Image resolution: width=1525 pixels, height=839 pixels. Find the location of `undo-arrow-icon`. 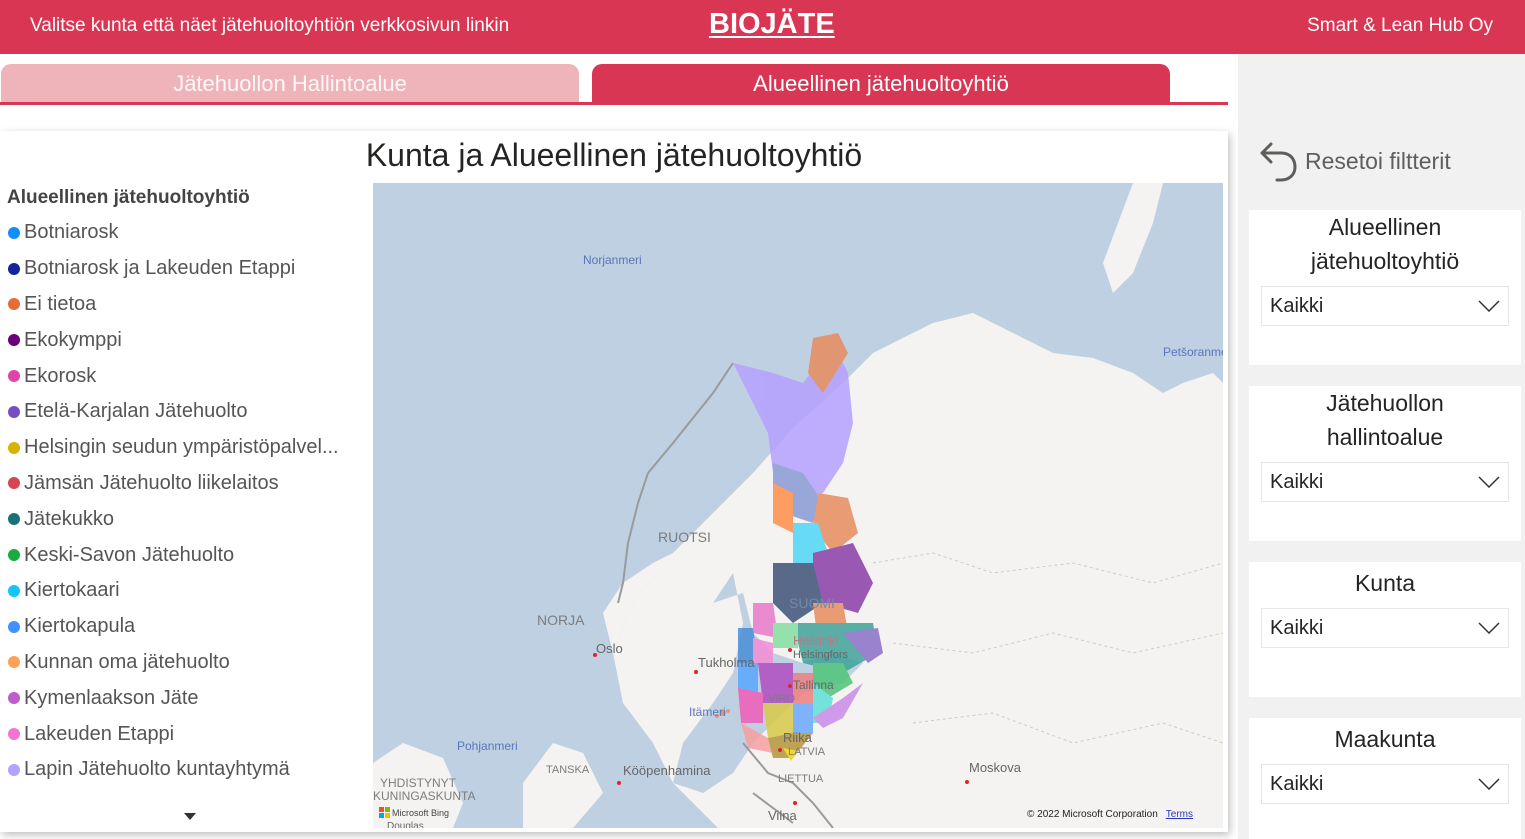

undo-arrow-icon is located at coordinates (1278, 162).